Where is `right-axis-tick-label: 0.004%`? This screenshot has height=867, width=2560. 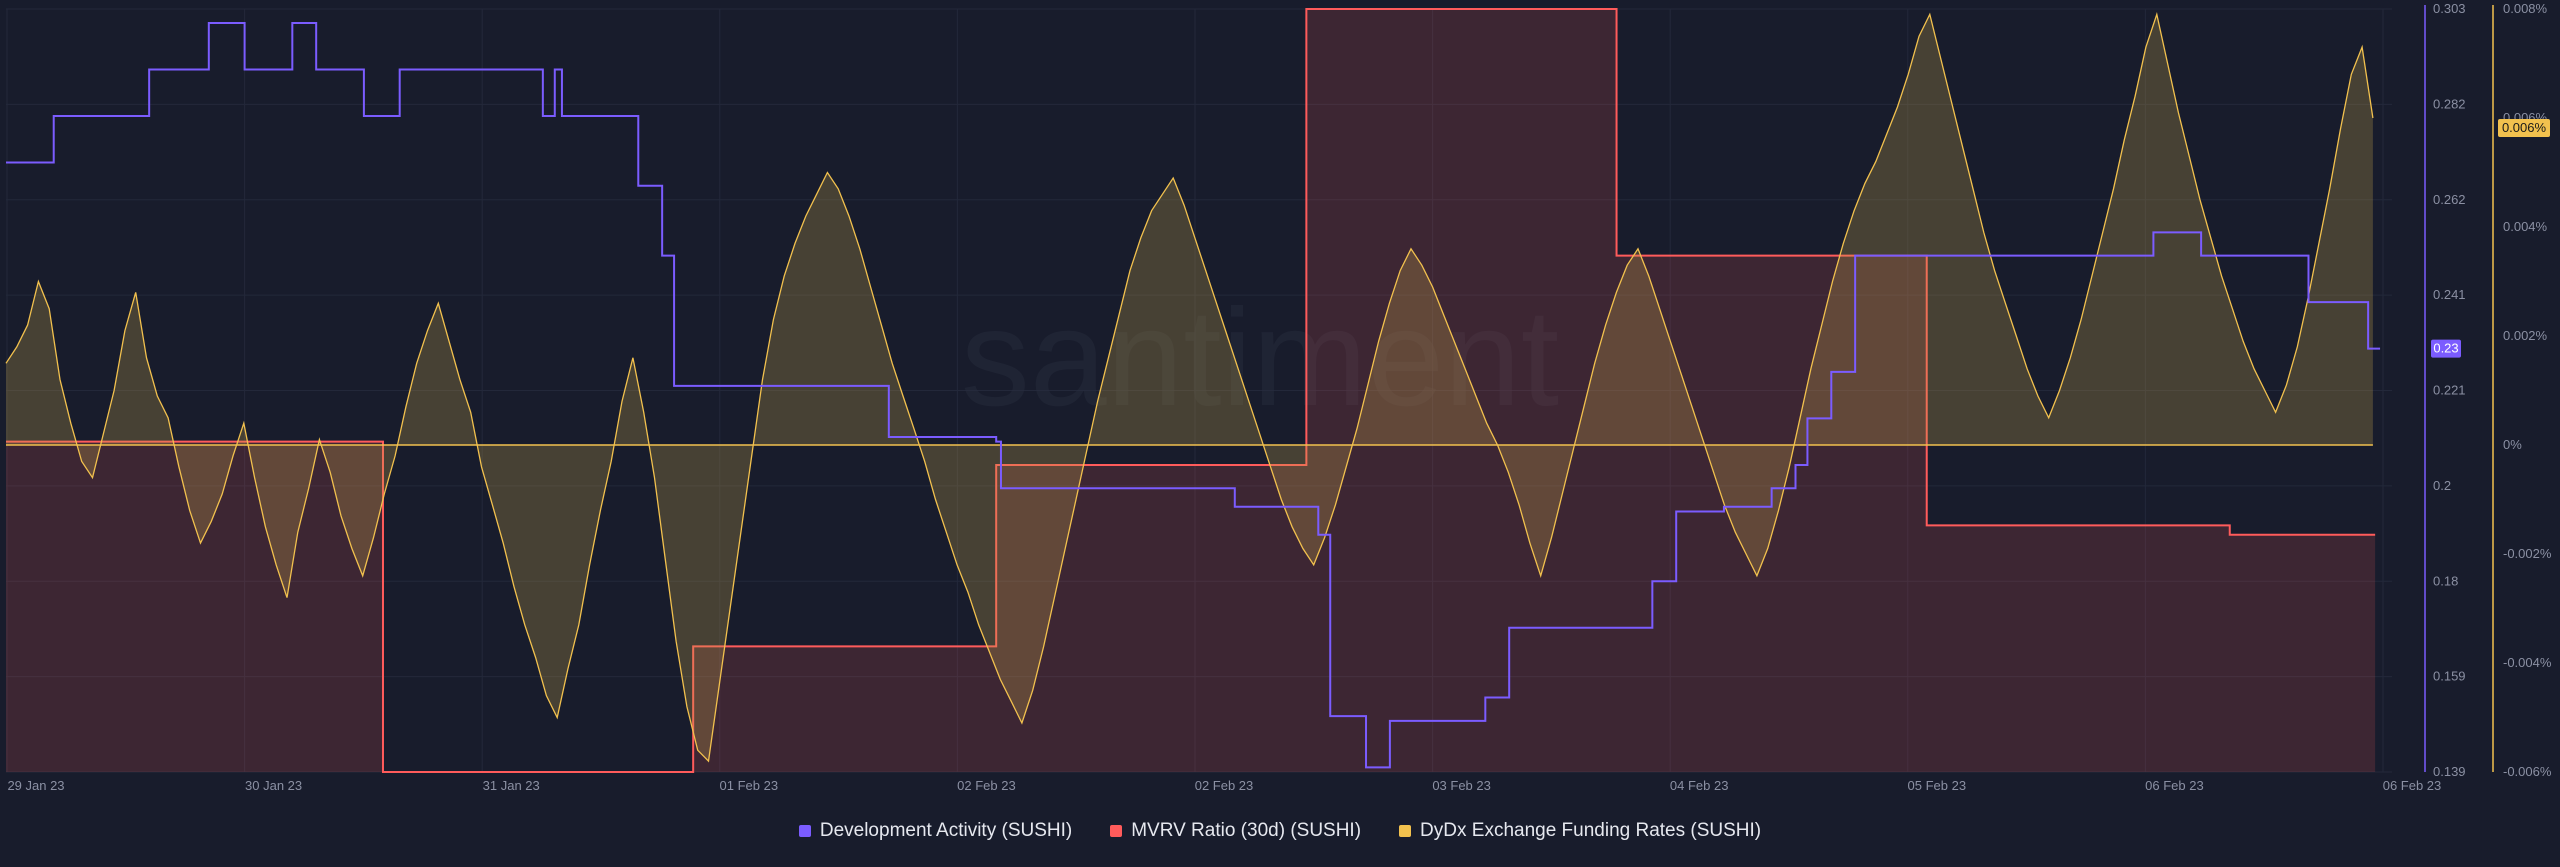 right-axis-tick-label: 0.004% is located at coordinates (2525, 226).